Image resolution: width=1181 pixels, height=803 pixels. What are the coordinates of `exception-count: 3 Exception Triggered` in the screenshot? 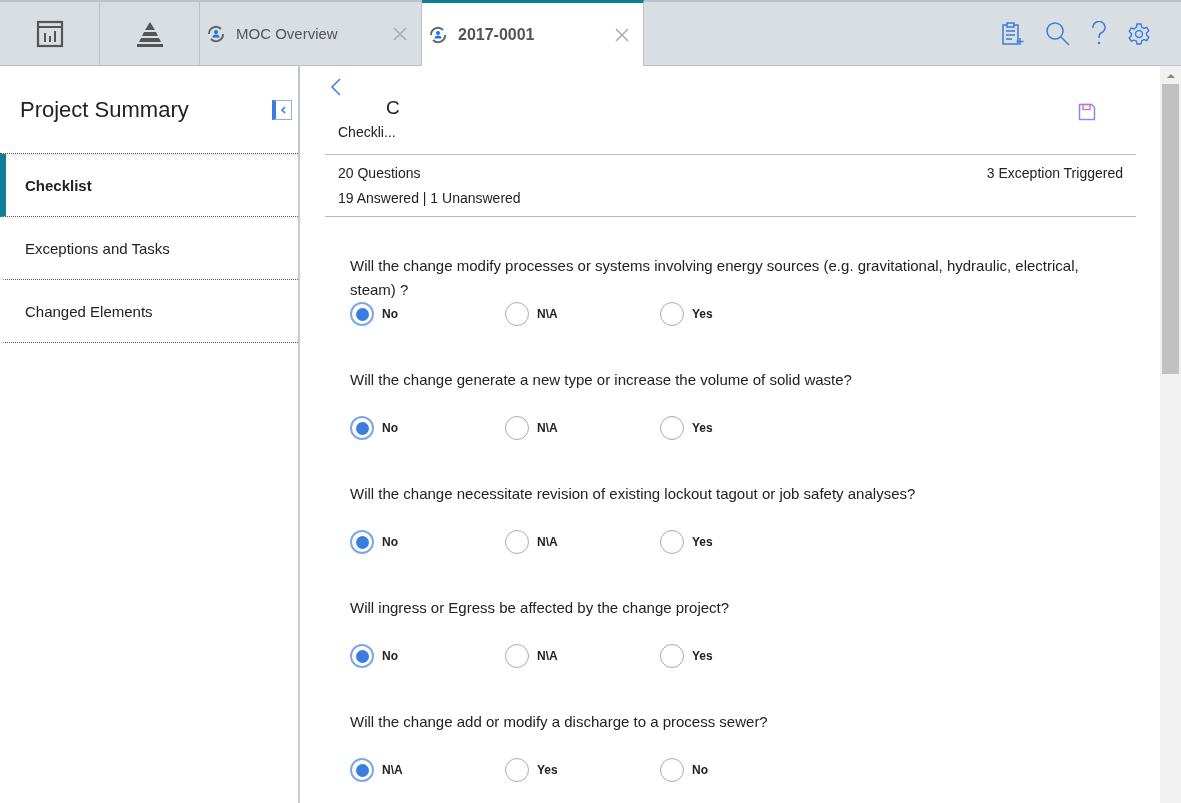 It's located at (1054, 173).